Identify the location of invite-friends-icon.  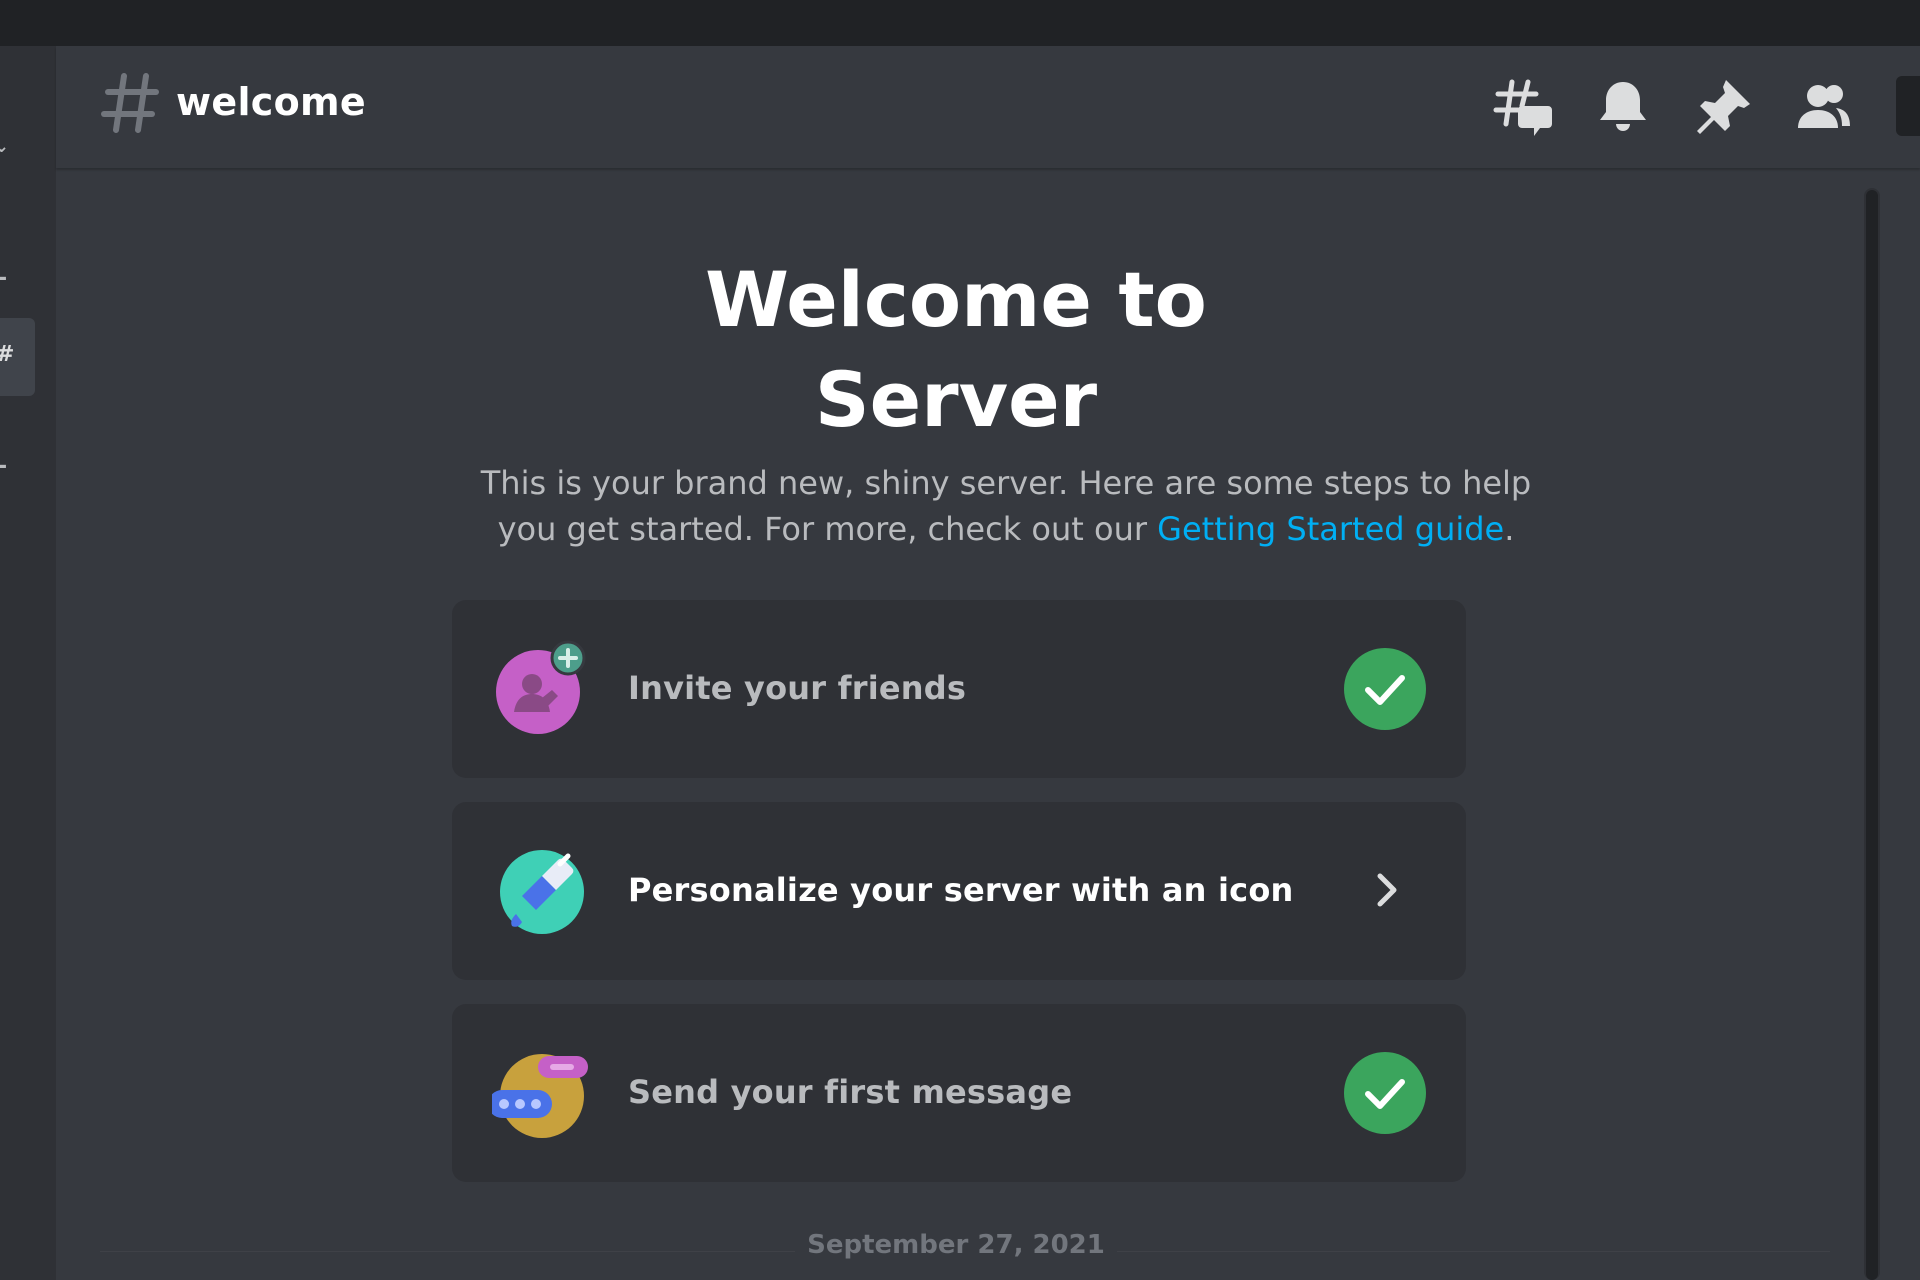
(541, 687).